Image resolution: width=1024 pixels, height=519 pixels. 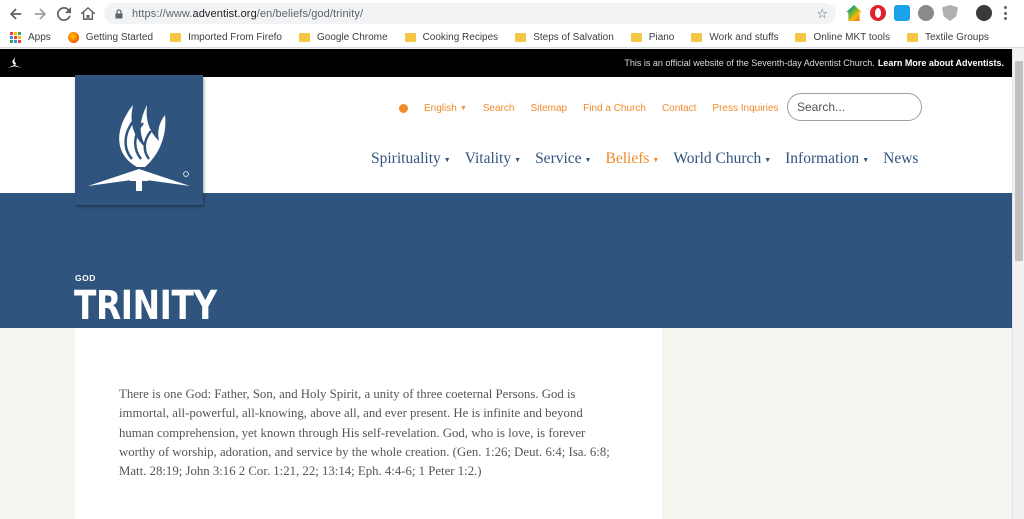 I want to click on extension-gear-icon, so click(x=926, y=13).